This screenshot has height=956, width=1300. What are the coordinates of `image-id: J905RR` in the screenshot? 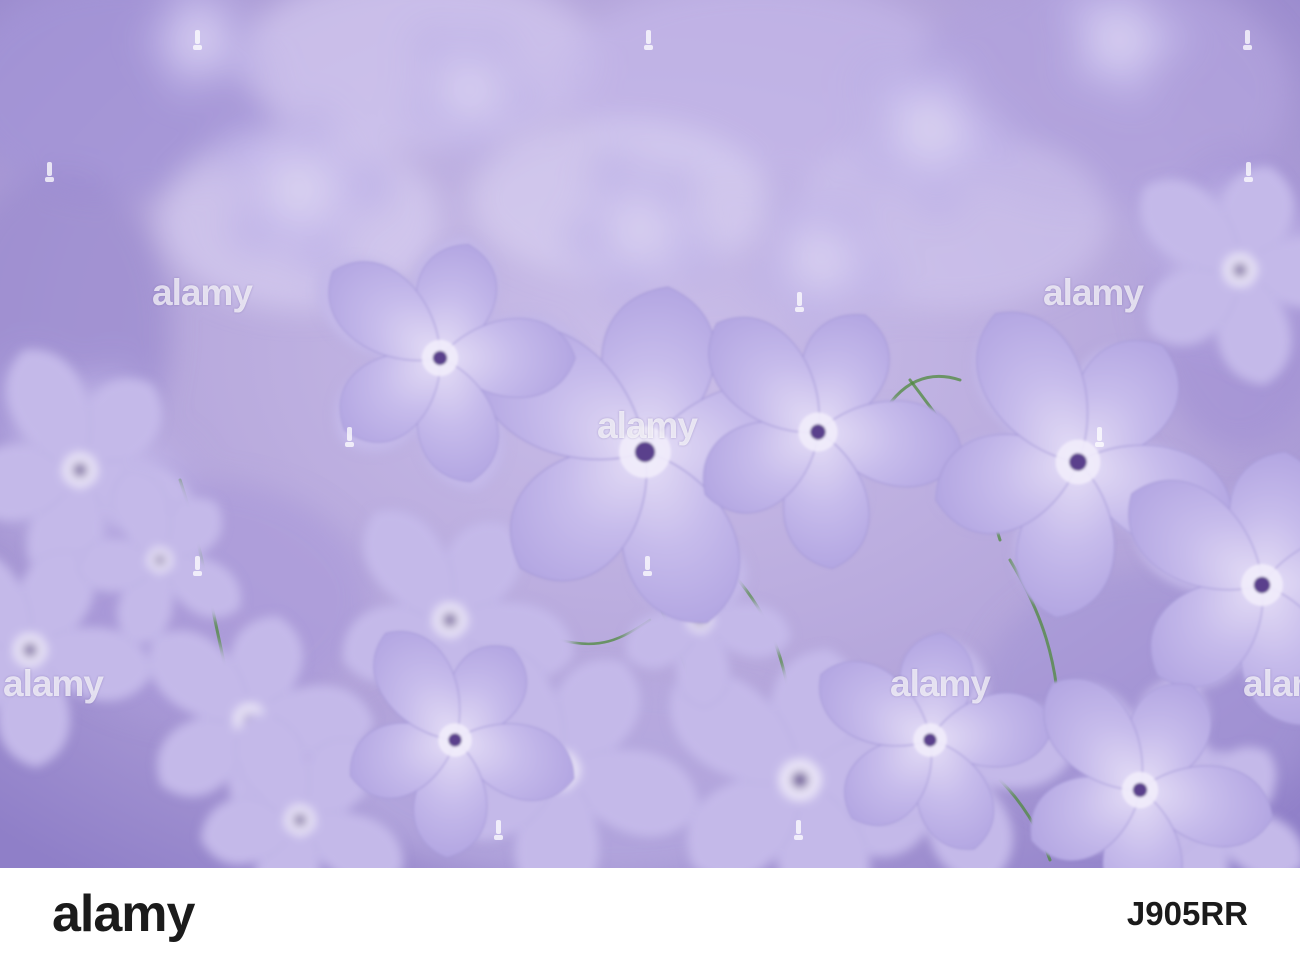 It's located at (1187, 913).